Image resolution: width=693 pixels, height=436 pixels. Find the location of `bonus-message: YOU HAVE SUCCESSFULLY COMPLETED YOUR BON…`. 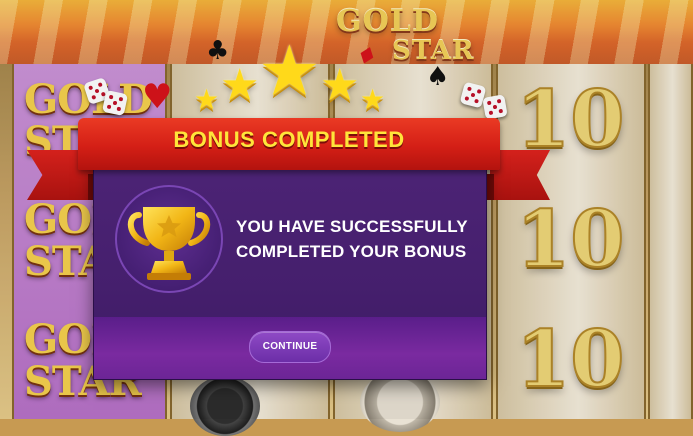

bonus-message: YOU HAVE SUCCESSFULLY COMPLETED YOUR BON… is located at coordinates (352, 239).